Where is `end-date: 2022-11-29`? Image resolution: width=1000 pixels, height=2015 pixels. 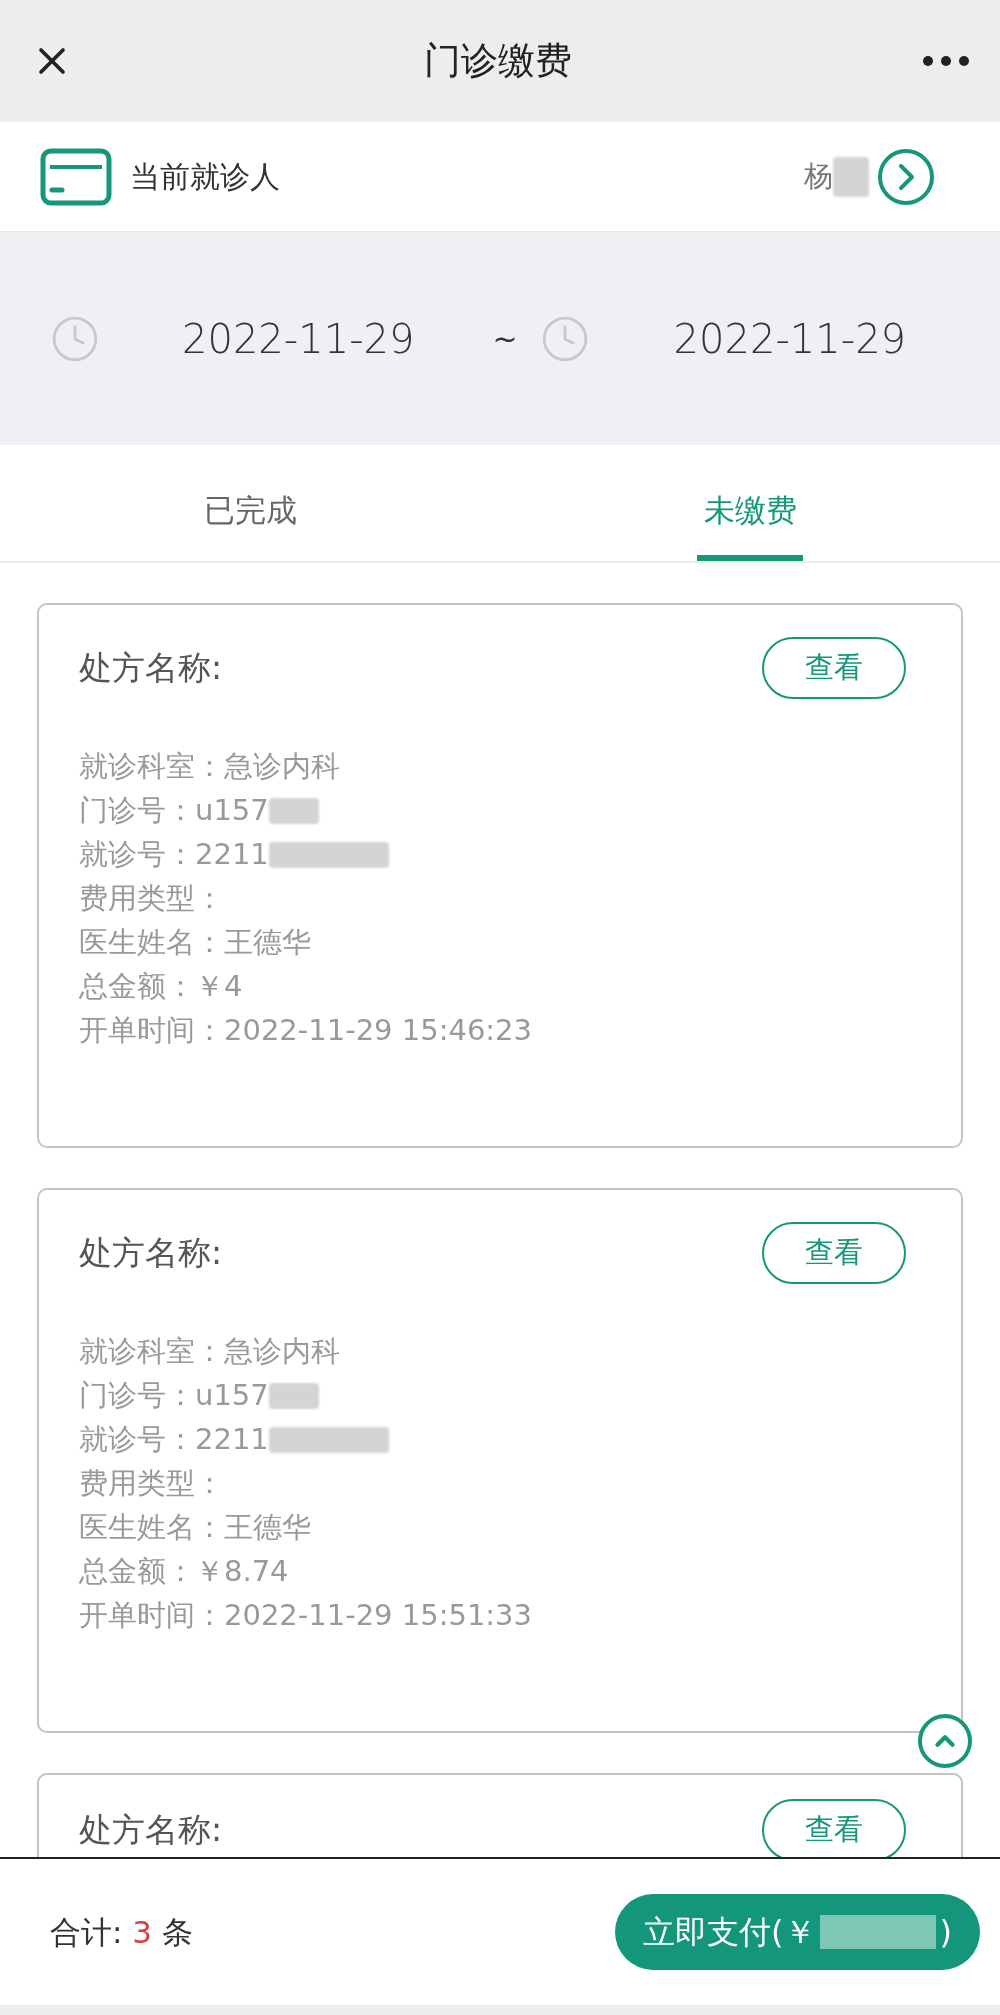
end-date: 2022-11-29 is located at coordinates (790, 338).